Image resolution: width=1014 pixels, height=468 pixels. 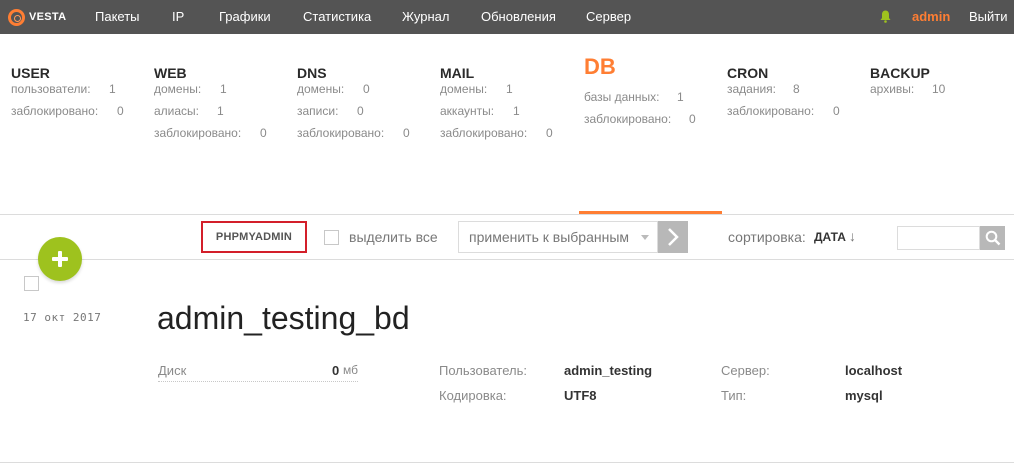 What do you see at coordinates (393, 237) in the screenshot?
I see `select-all-label: выделить все` at bounding box center [393, 237].